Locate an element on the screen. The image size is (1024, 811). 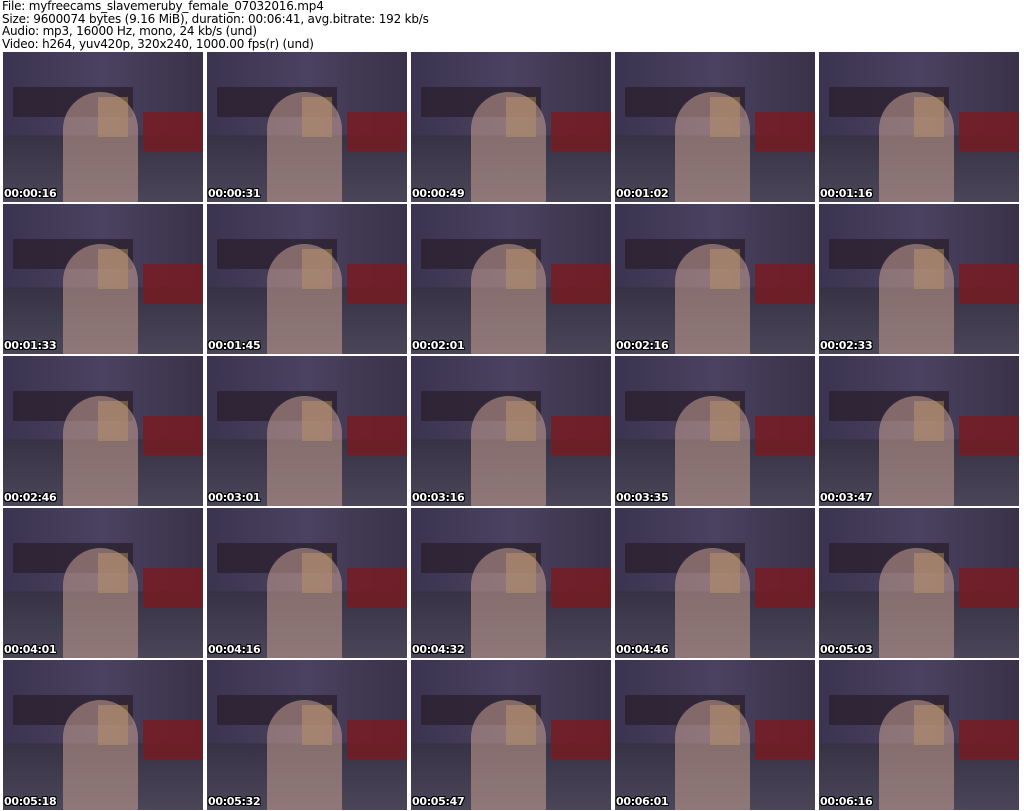
video-thumbnail: 00:03:01 is located at coordinates (307, 431).